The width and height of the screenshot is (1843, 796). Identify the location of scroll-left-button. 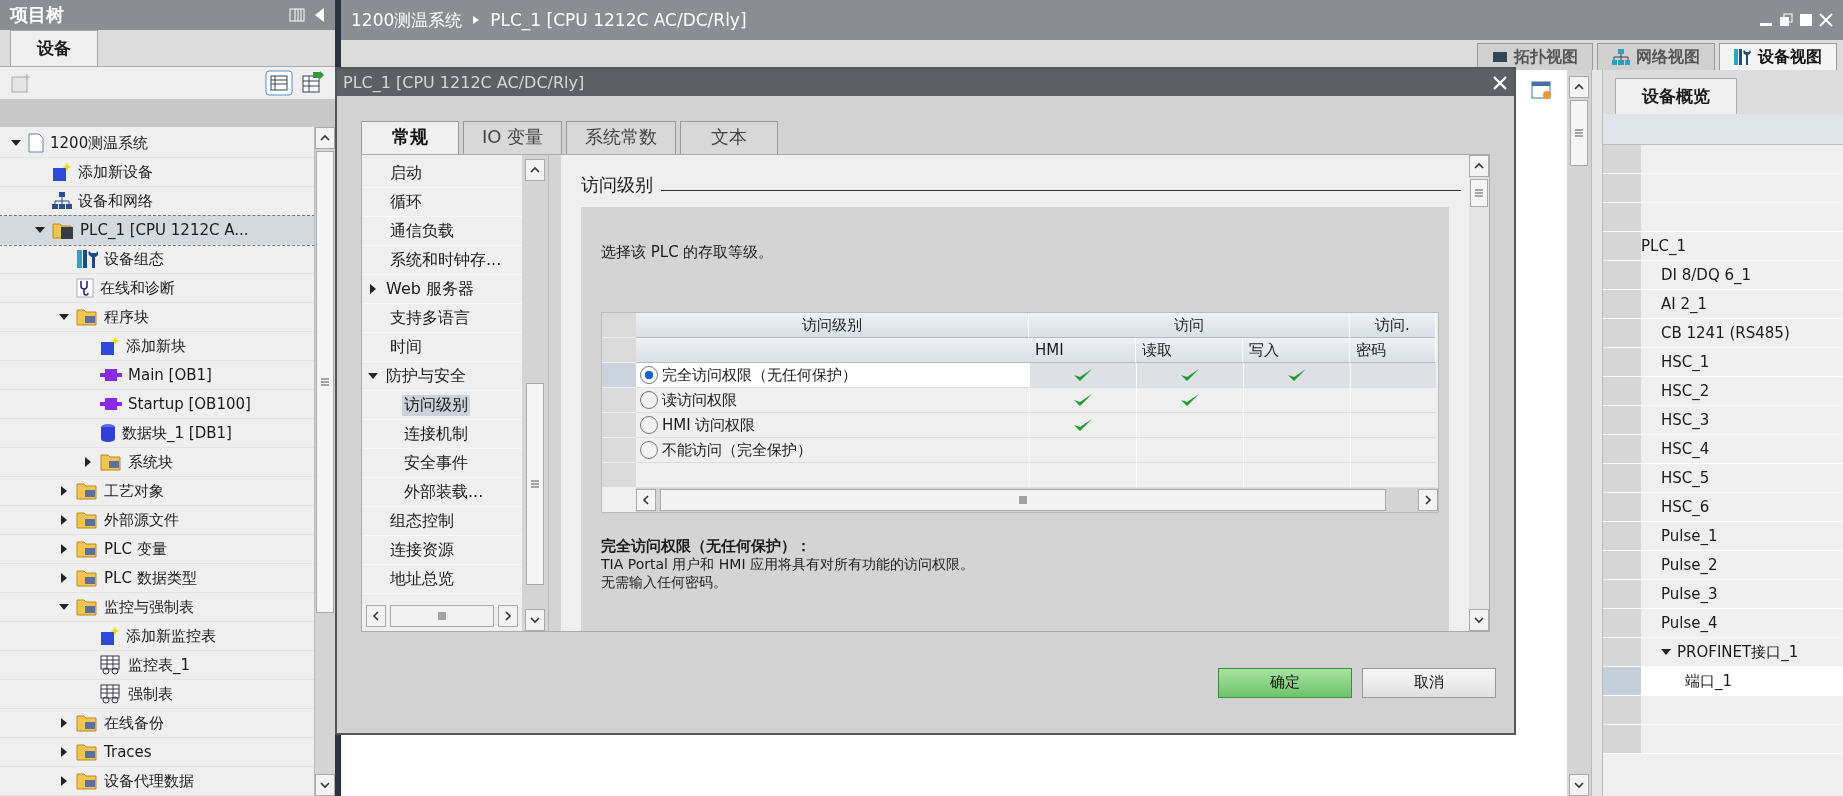
(646, 500).